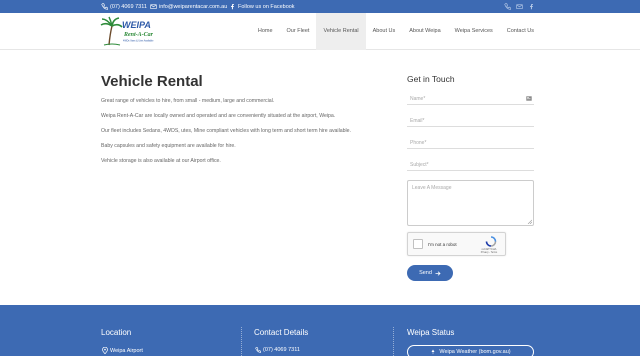 The width and height of the screenshot is (640, 356). What do you see at coordinates (520, 31) in the screenshot?
I see `nav-contact-us: Contact Us` at bounding box center [520, 31].